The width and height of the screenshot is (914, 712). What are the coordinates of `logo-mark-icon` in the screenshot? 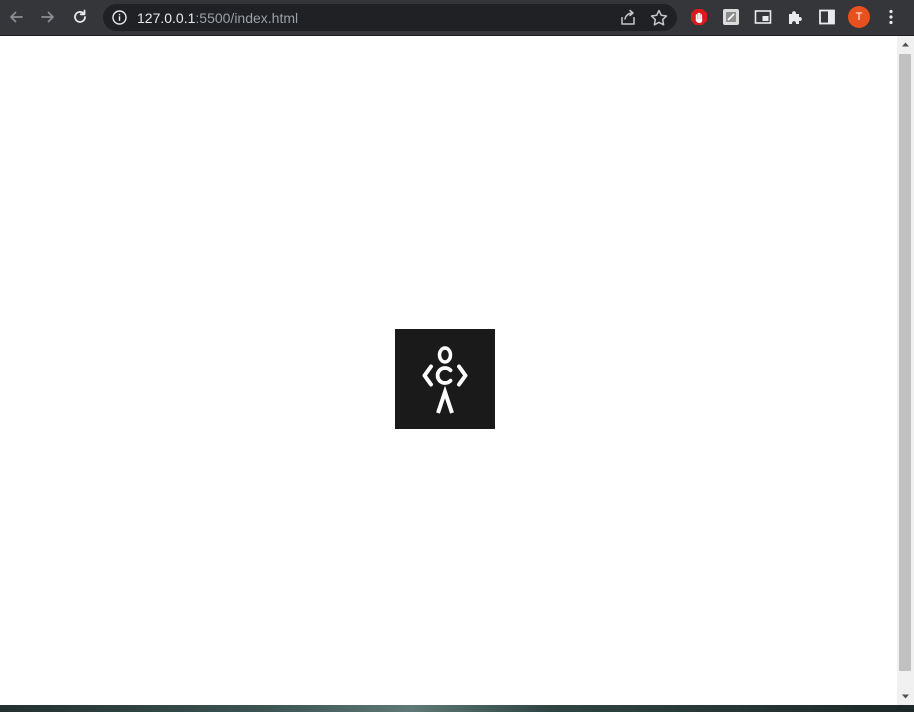 It's located at (445, 380).